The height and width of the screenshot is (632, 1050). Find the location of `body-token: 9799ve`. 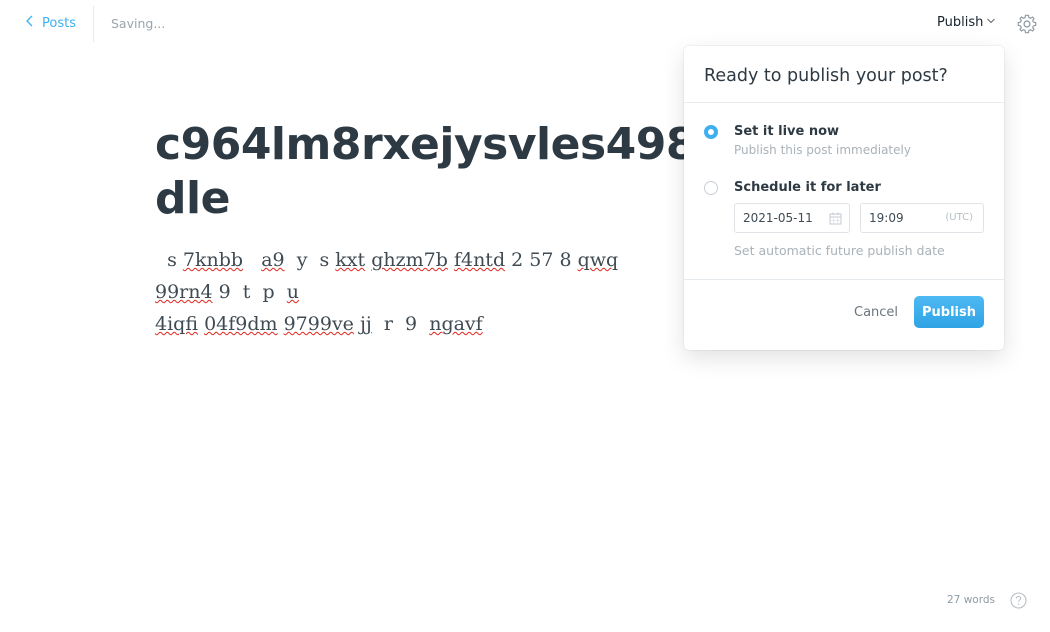

body-token: 9799ve is located at coordinates (318, 324).